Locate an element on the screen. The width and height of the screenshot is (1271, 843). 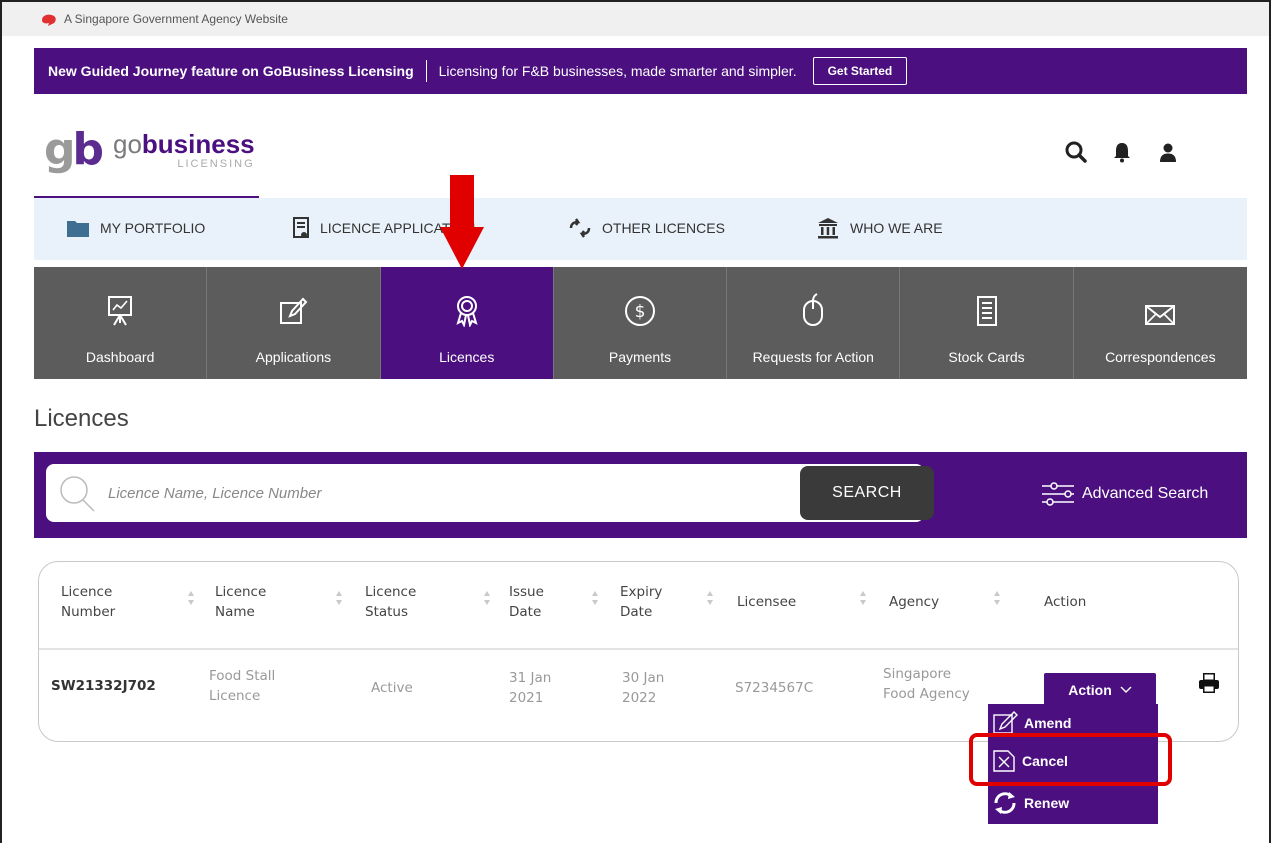
cell-issue-date: 31 Jan 2021 is located at coordinates (530, 688).